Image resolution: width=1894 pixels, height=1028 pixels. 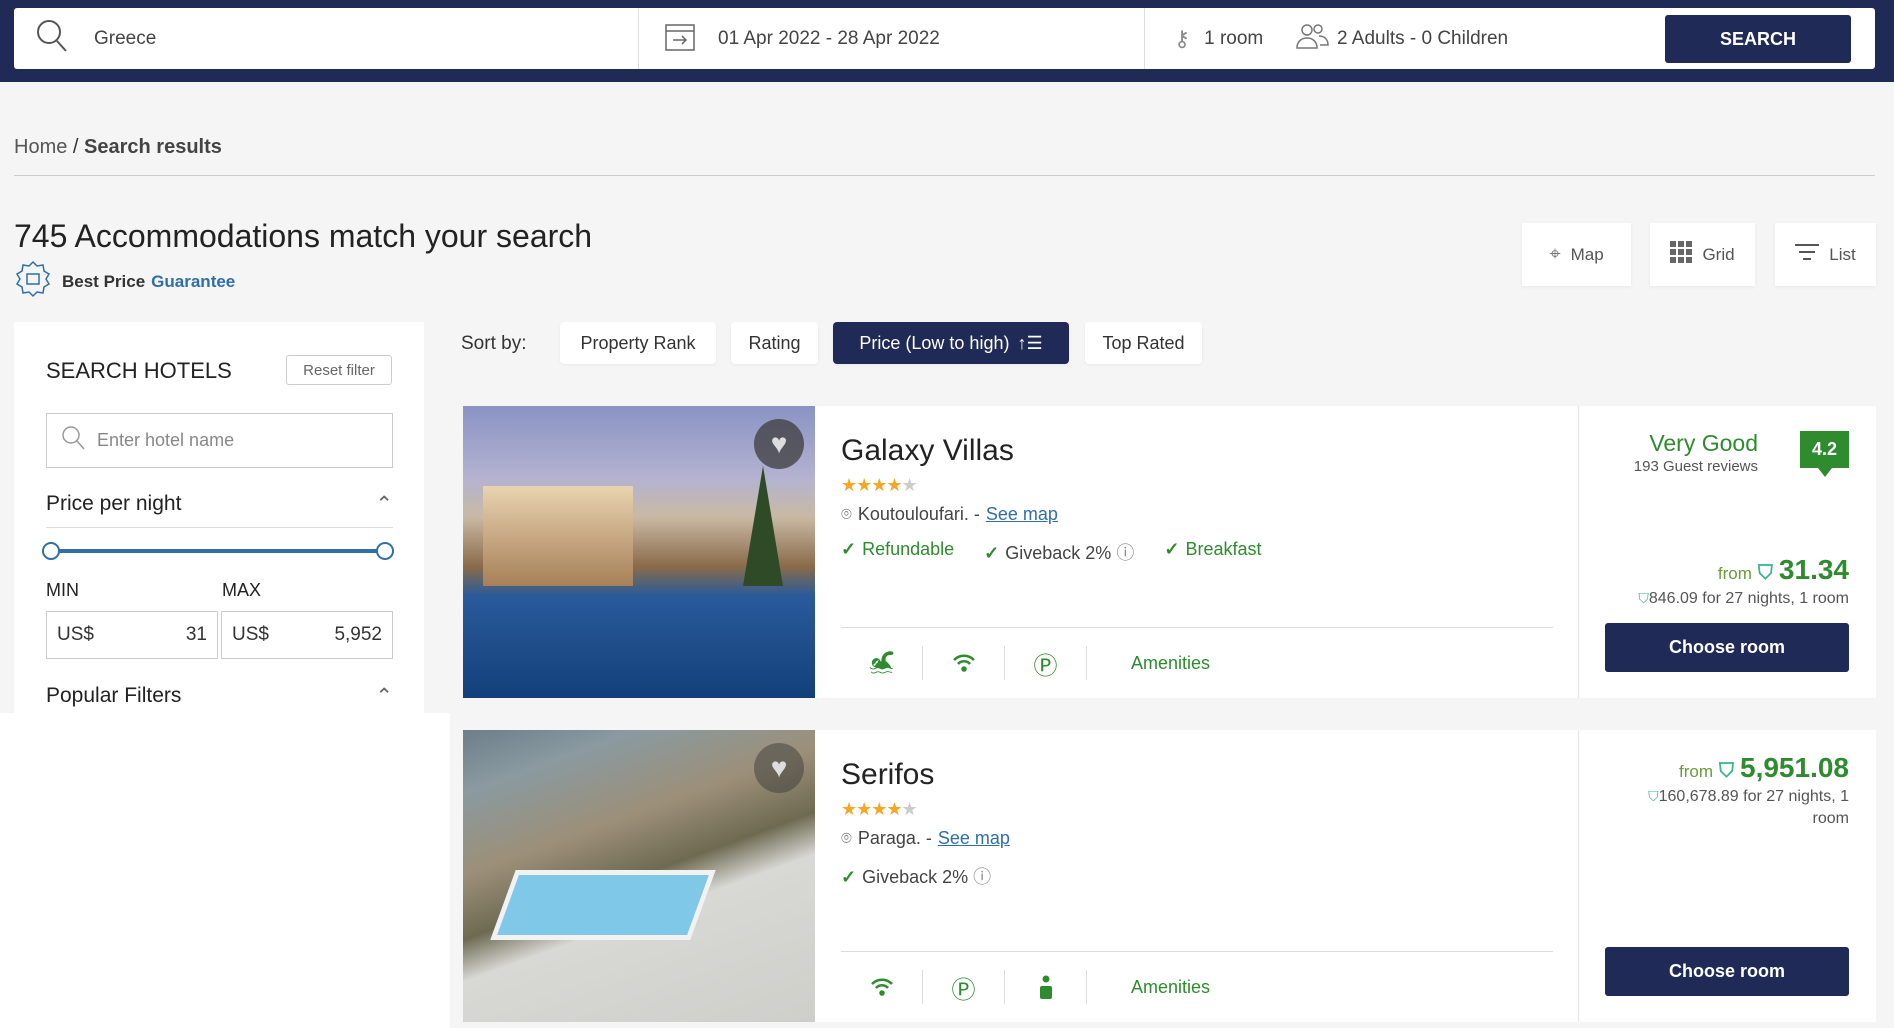 I want to click on filter-list-icon, so click(x=1807, y=254).